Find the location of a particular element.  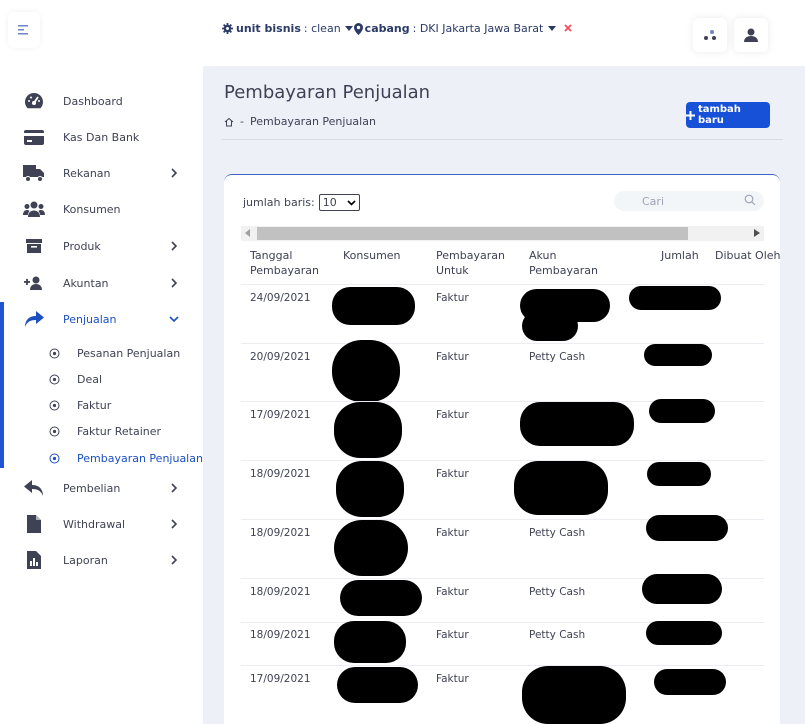

user-icon is located at coordinates (751, 35).